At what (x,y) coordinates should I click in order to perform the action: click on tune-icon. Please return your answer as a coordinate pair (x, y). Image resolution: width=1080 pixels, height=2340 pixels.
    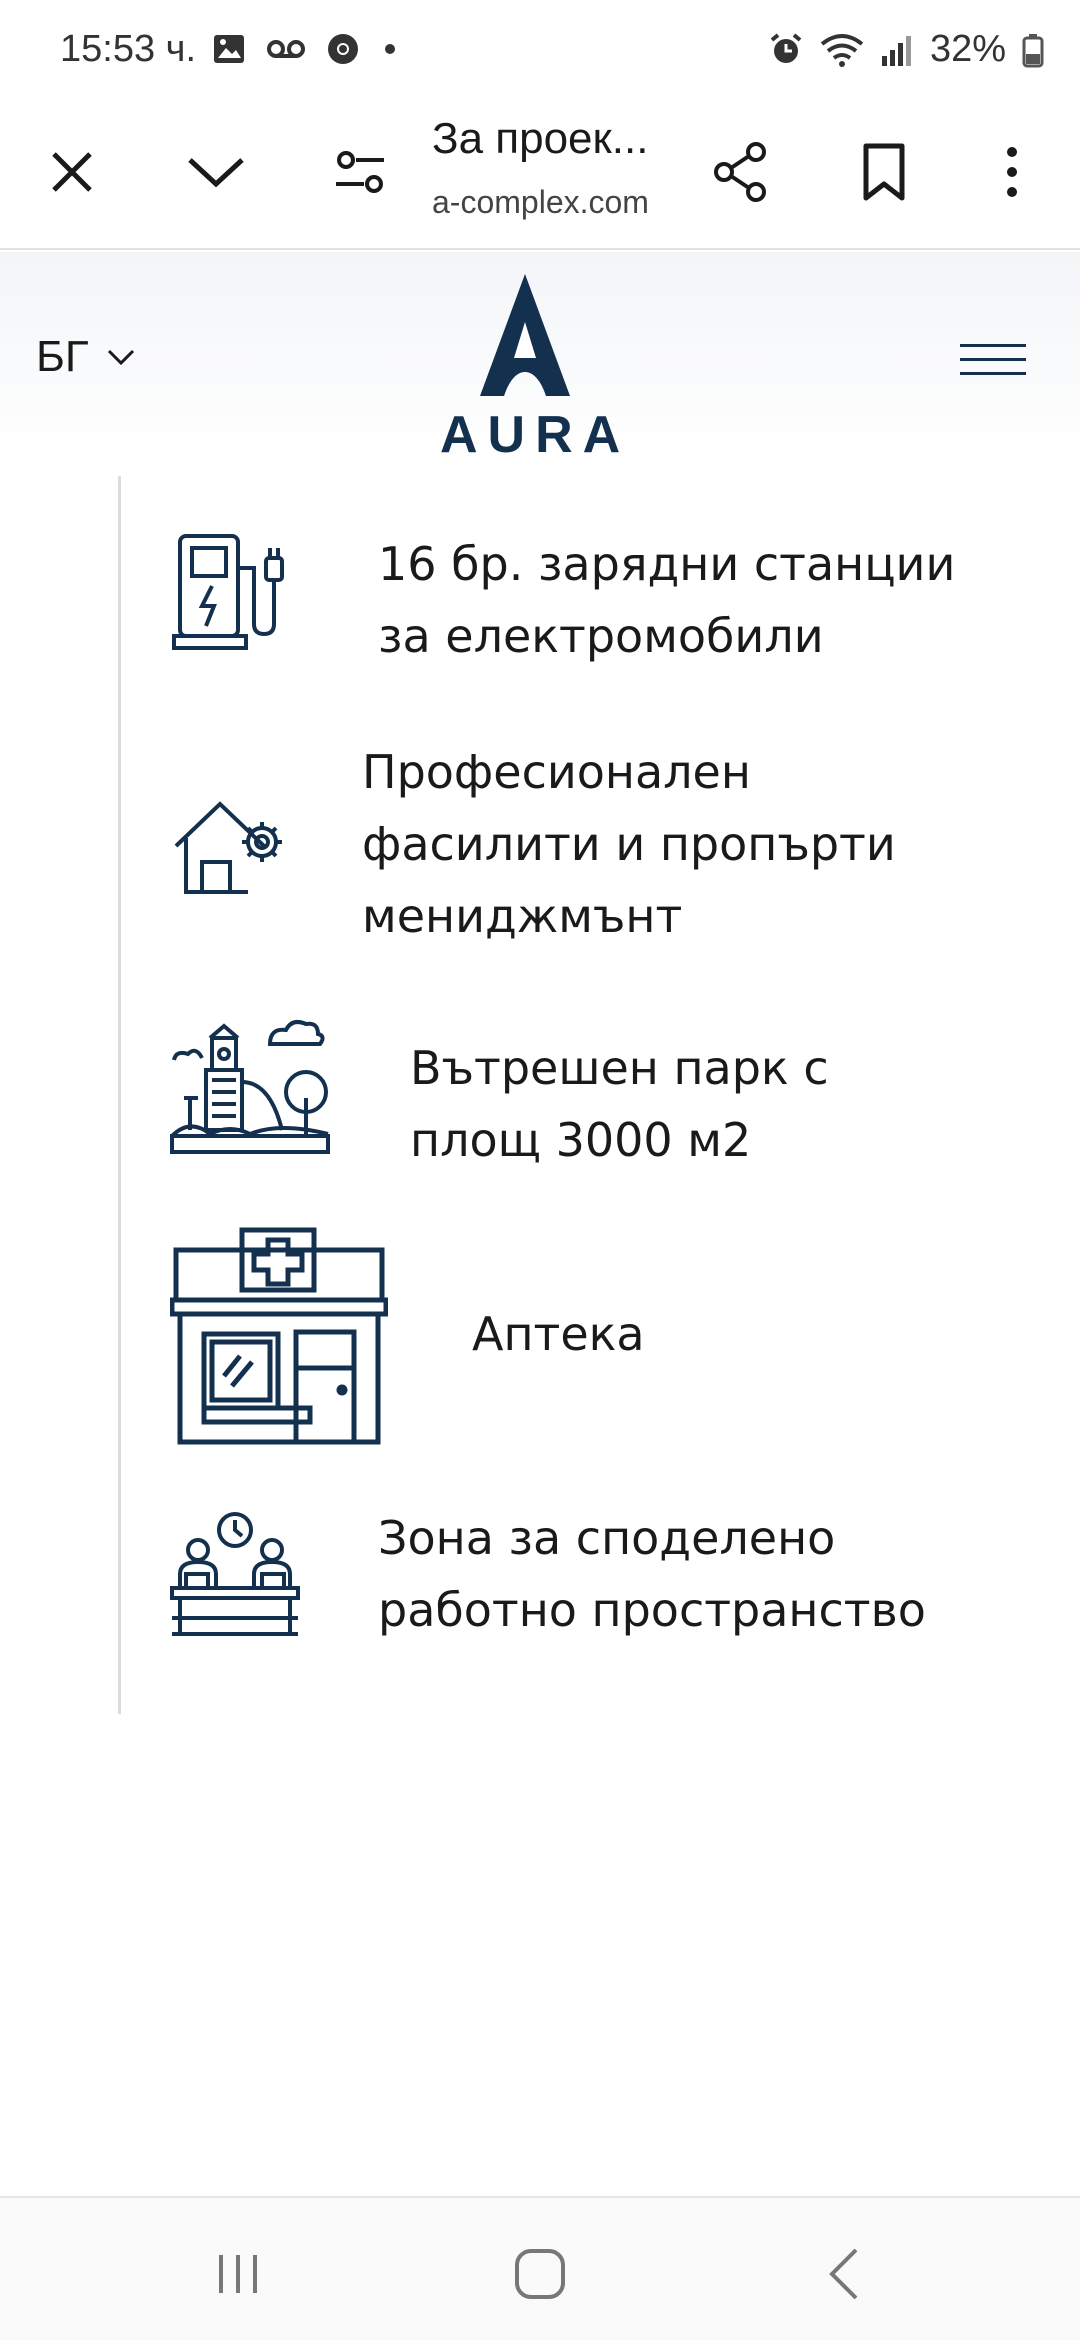
    Looking at the image, I should click on (360, 172).